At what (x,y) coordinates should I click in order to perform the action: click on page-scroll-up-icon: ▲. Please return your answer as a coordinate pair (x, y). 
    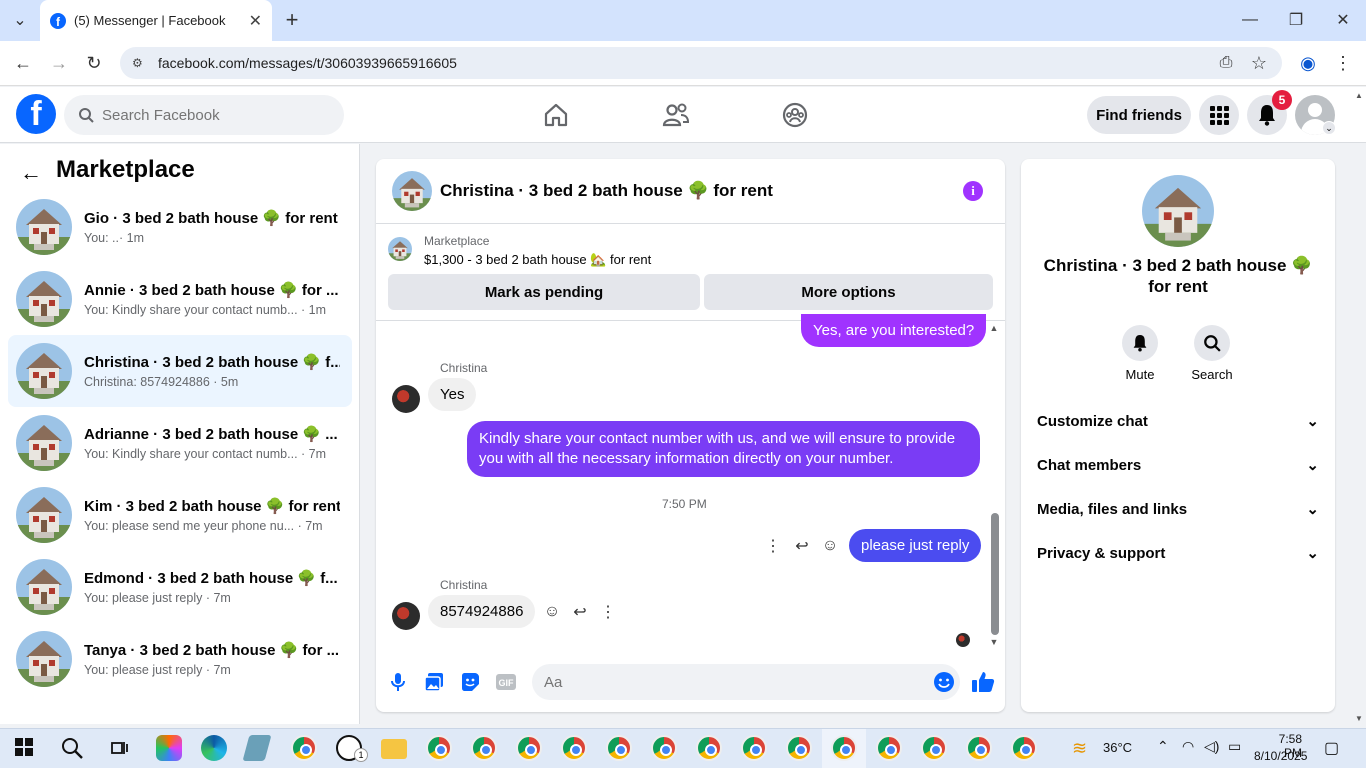
    Looking at the image, I should click on (1359, 95).